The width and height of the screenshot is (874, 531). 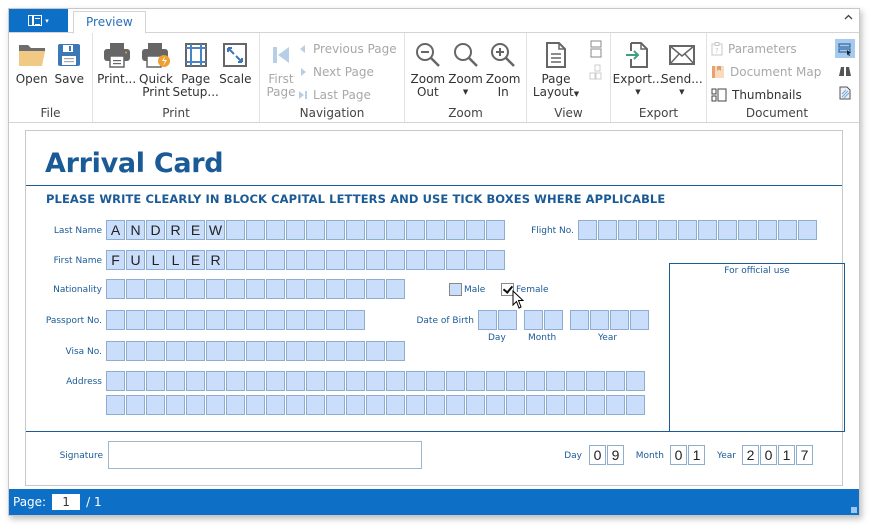 I want to click on male-checkbox, so click(x=455, y=289).